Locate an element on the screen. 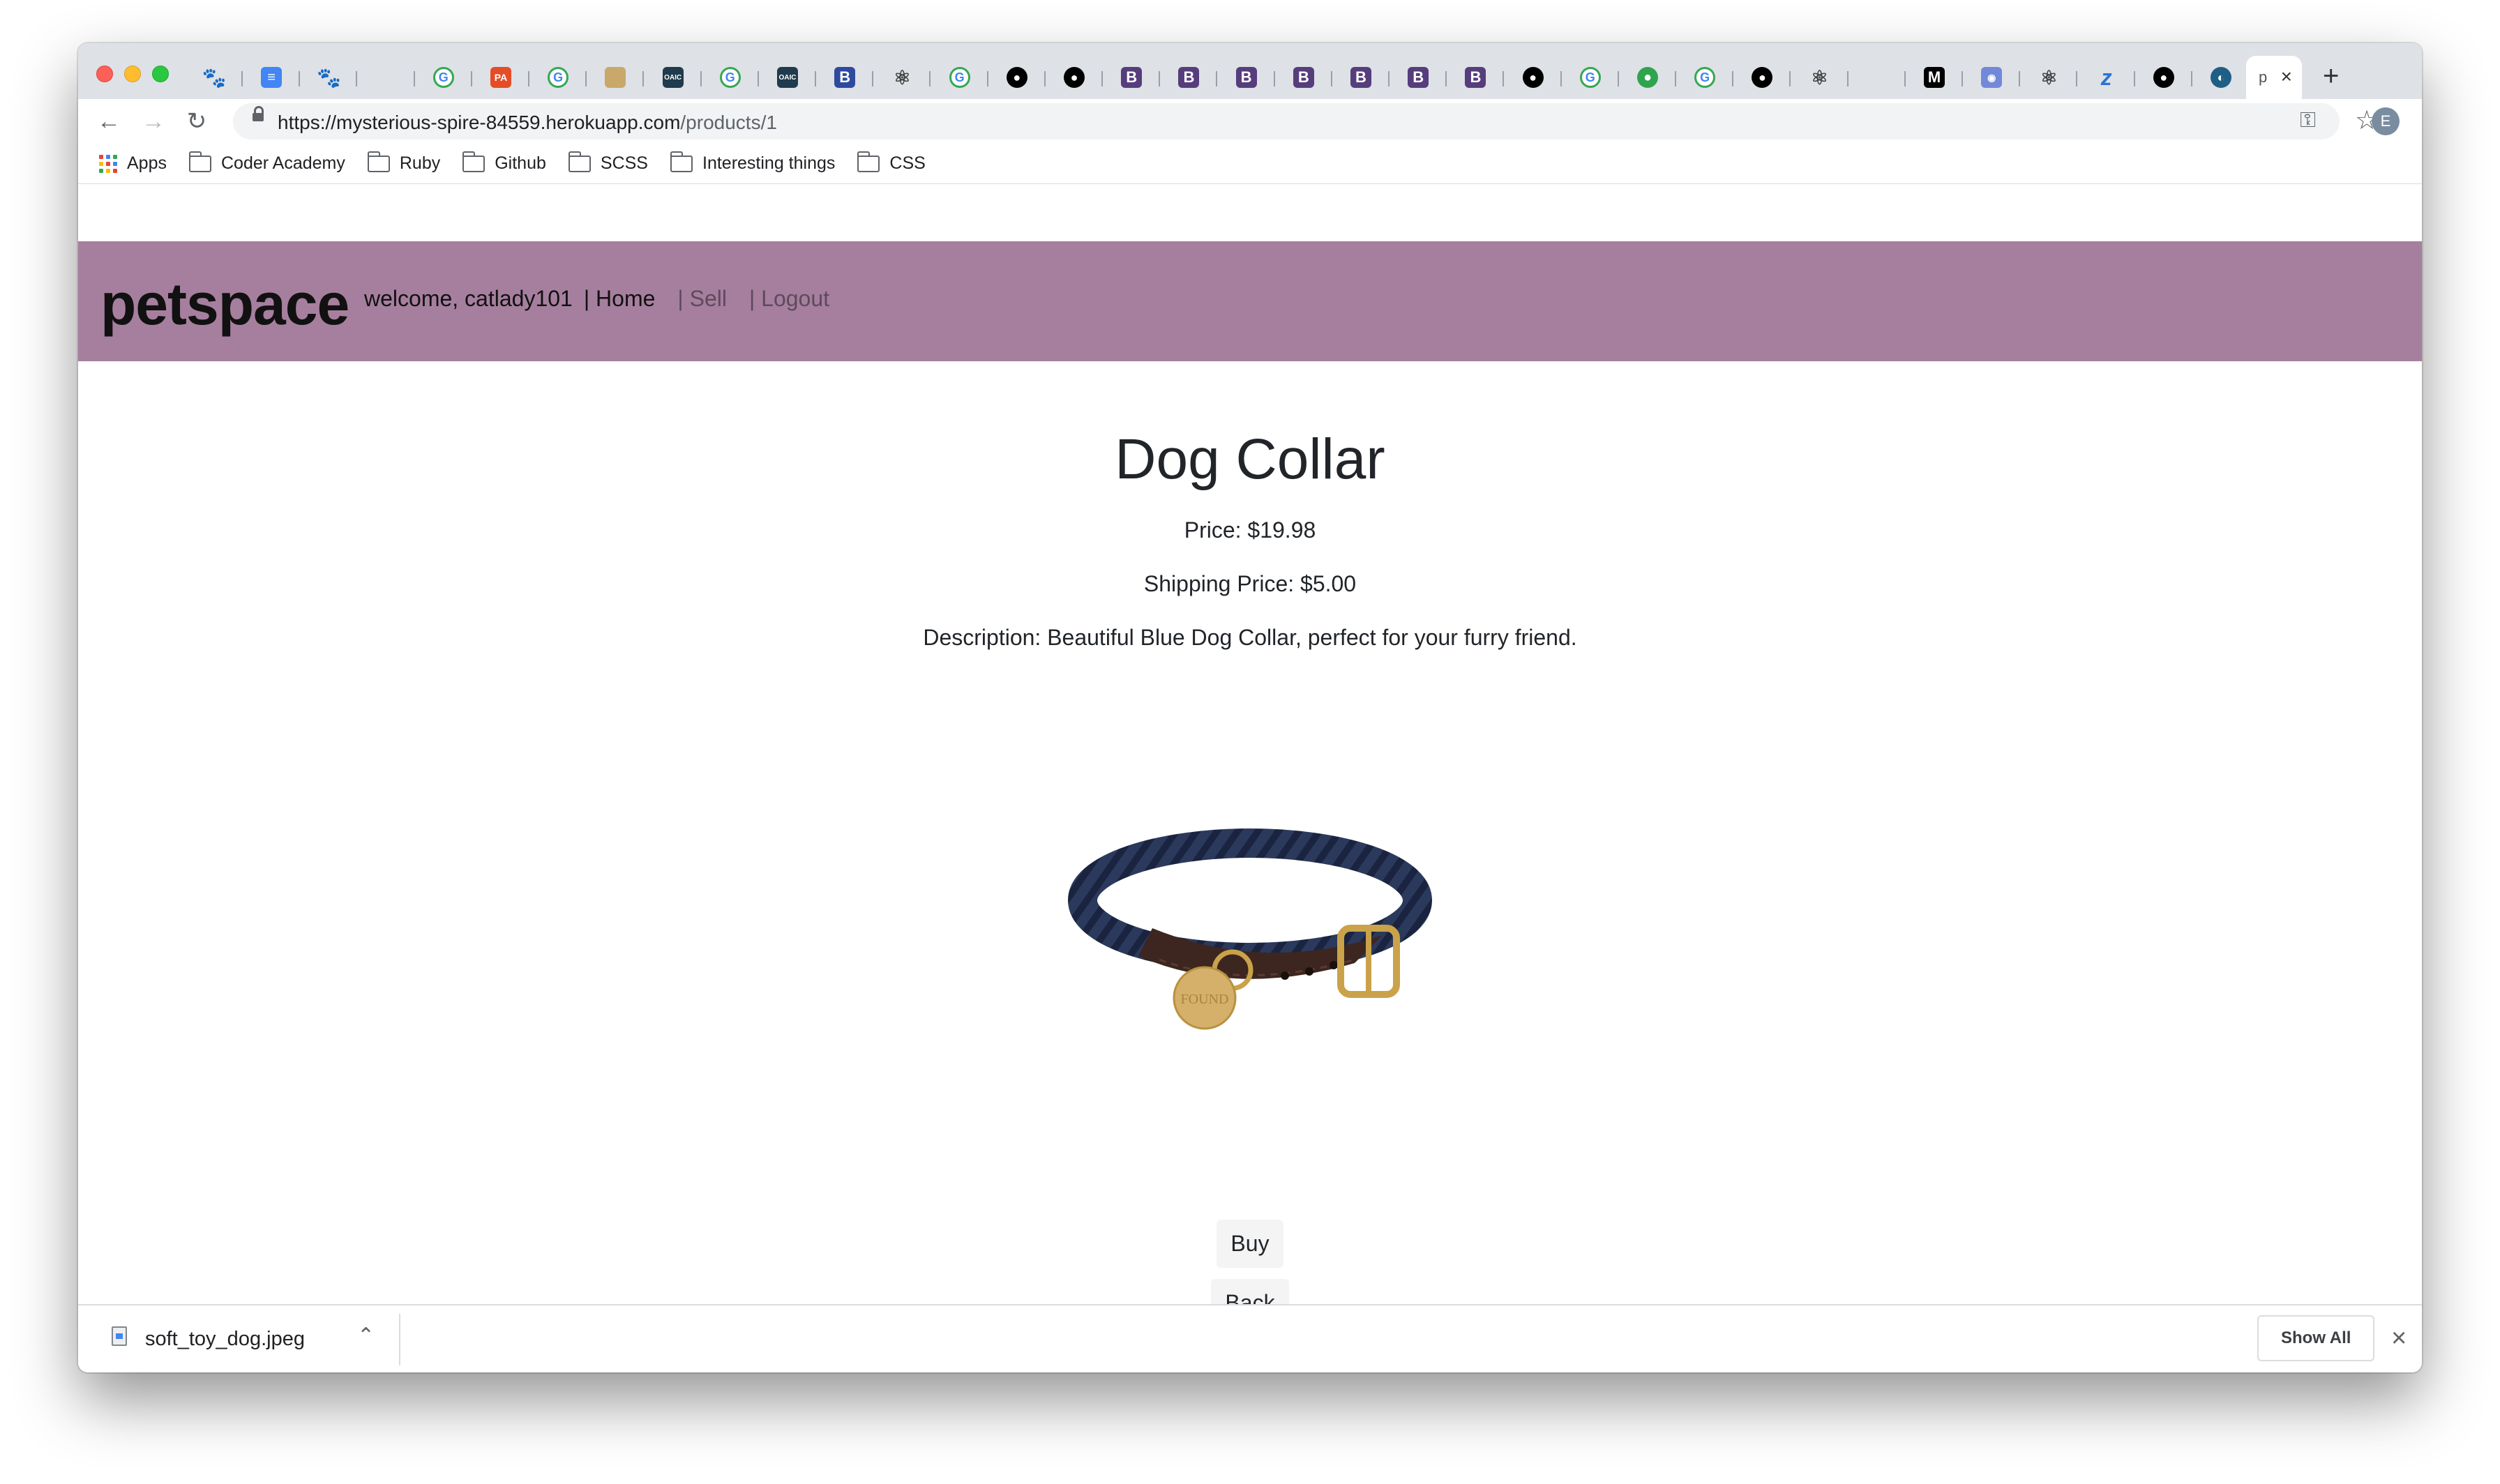  back-arrow-icon: ← is located at coordinates (109, 121).